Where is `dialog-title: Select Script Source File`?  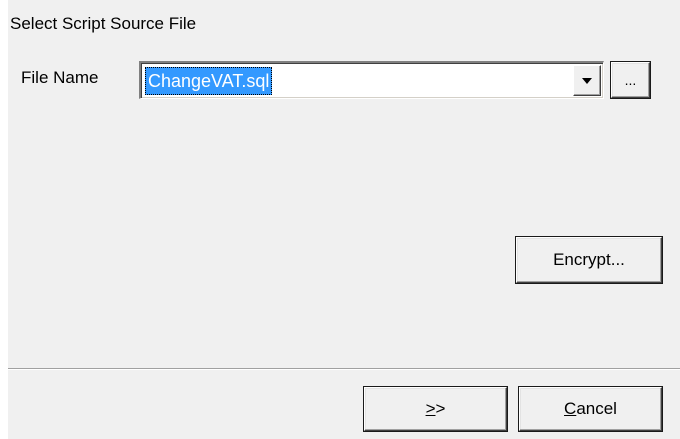
dialog-title: Select Script Source File is located at coordinates (103, 23).